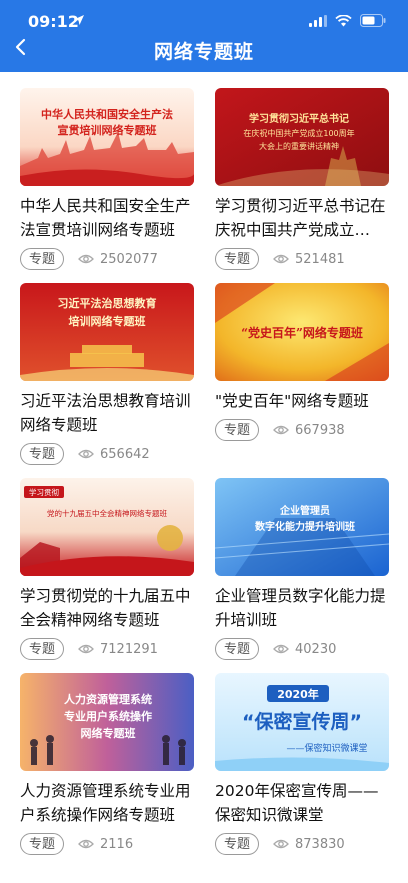 This screenshot has height=883, width=408. Describe the element at coordinates (318, 20) in the screenshot. I see `cellular-signal-icon` at that location.